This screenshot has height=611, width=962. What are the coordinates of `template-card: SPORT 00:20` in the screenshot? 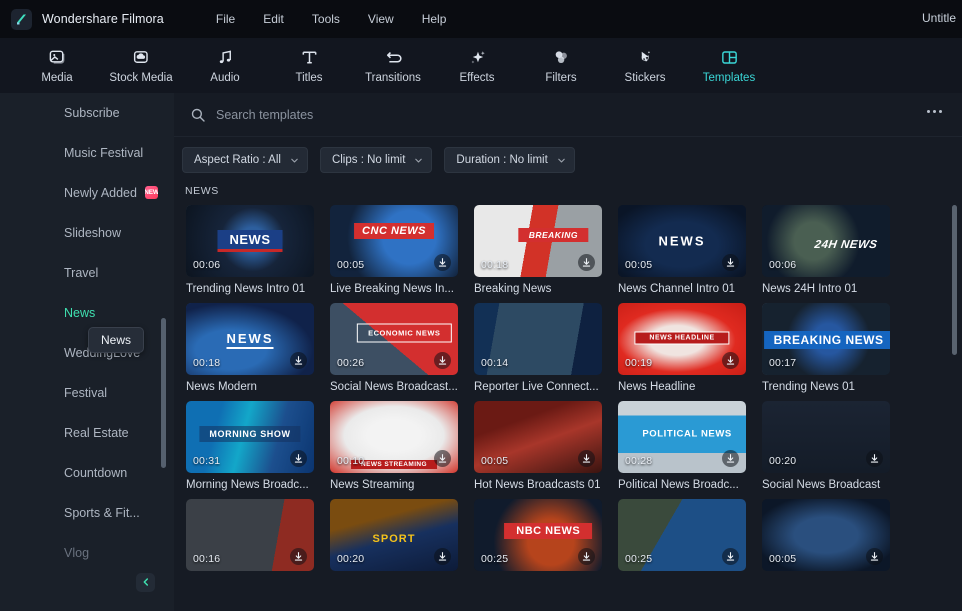 It's located at (394, 538).